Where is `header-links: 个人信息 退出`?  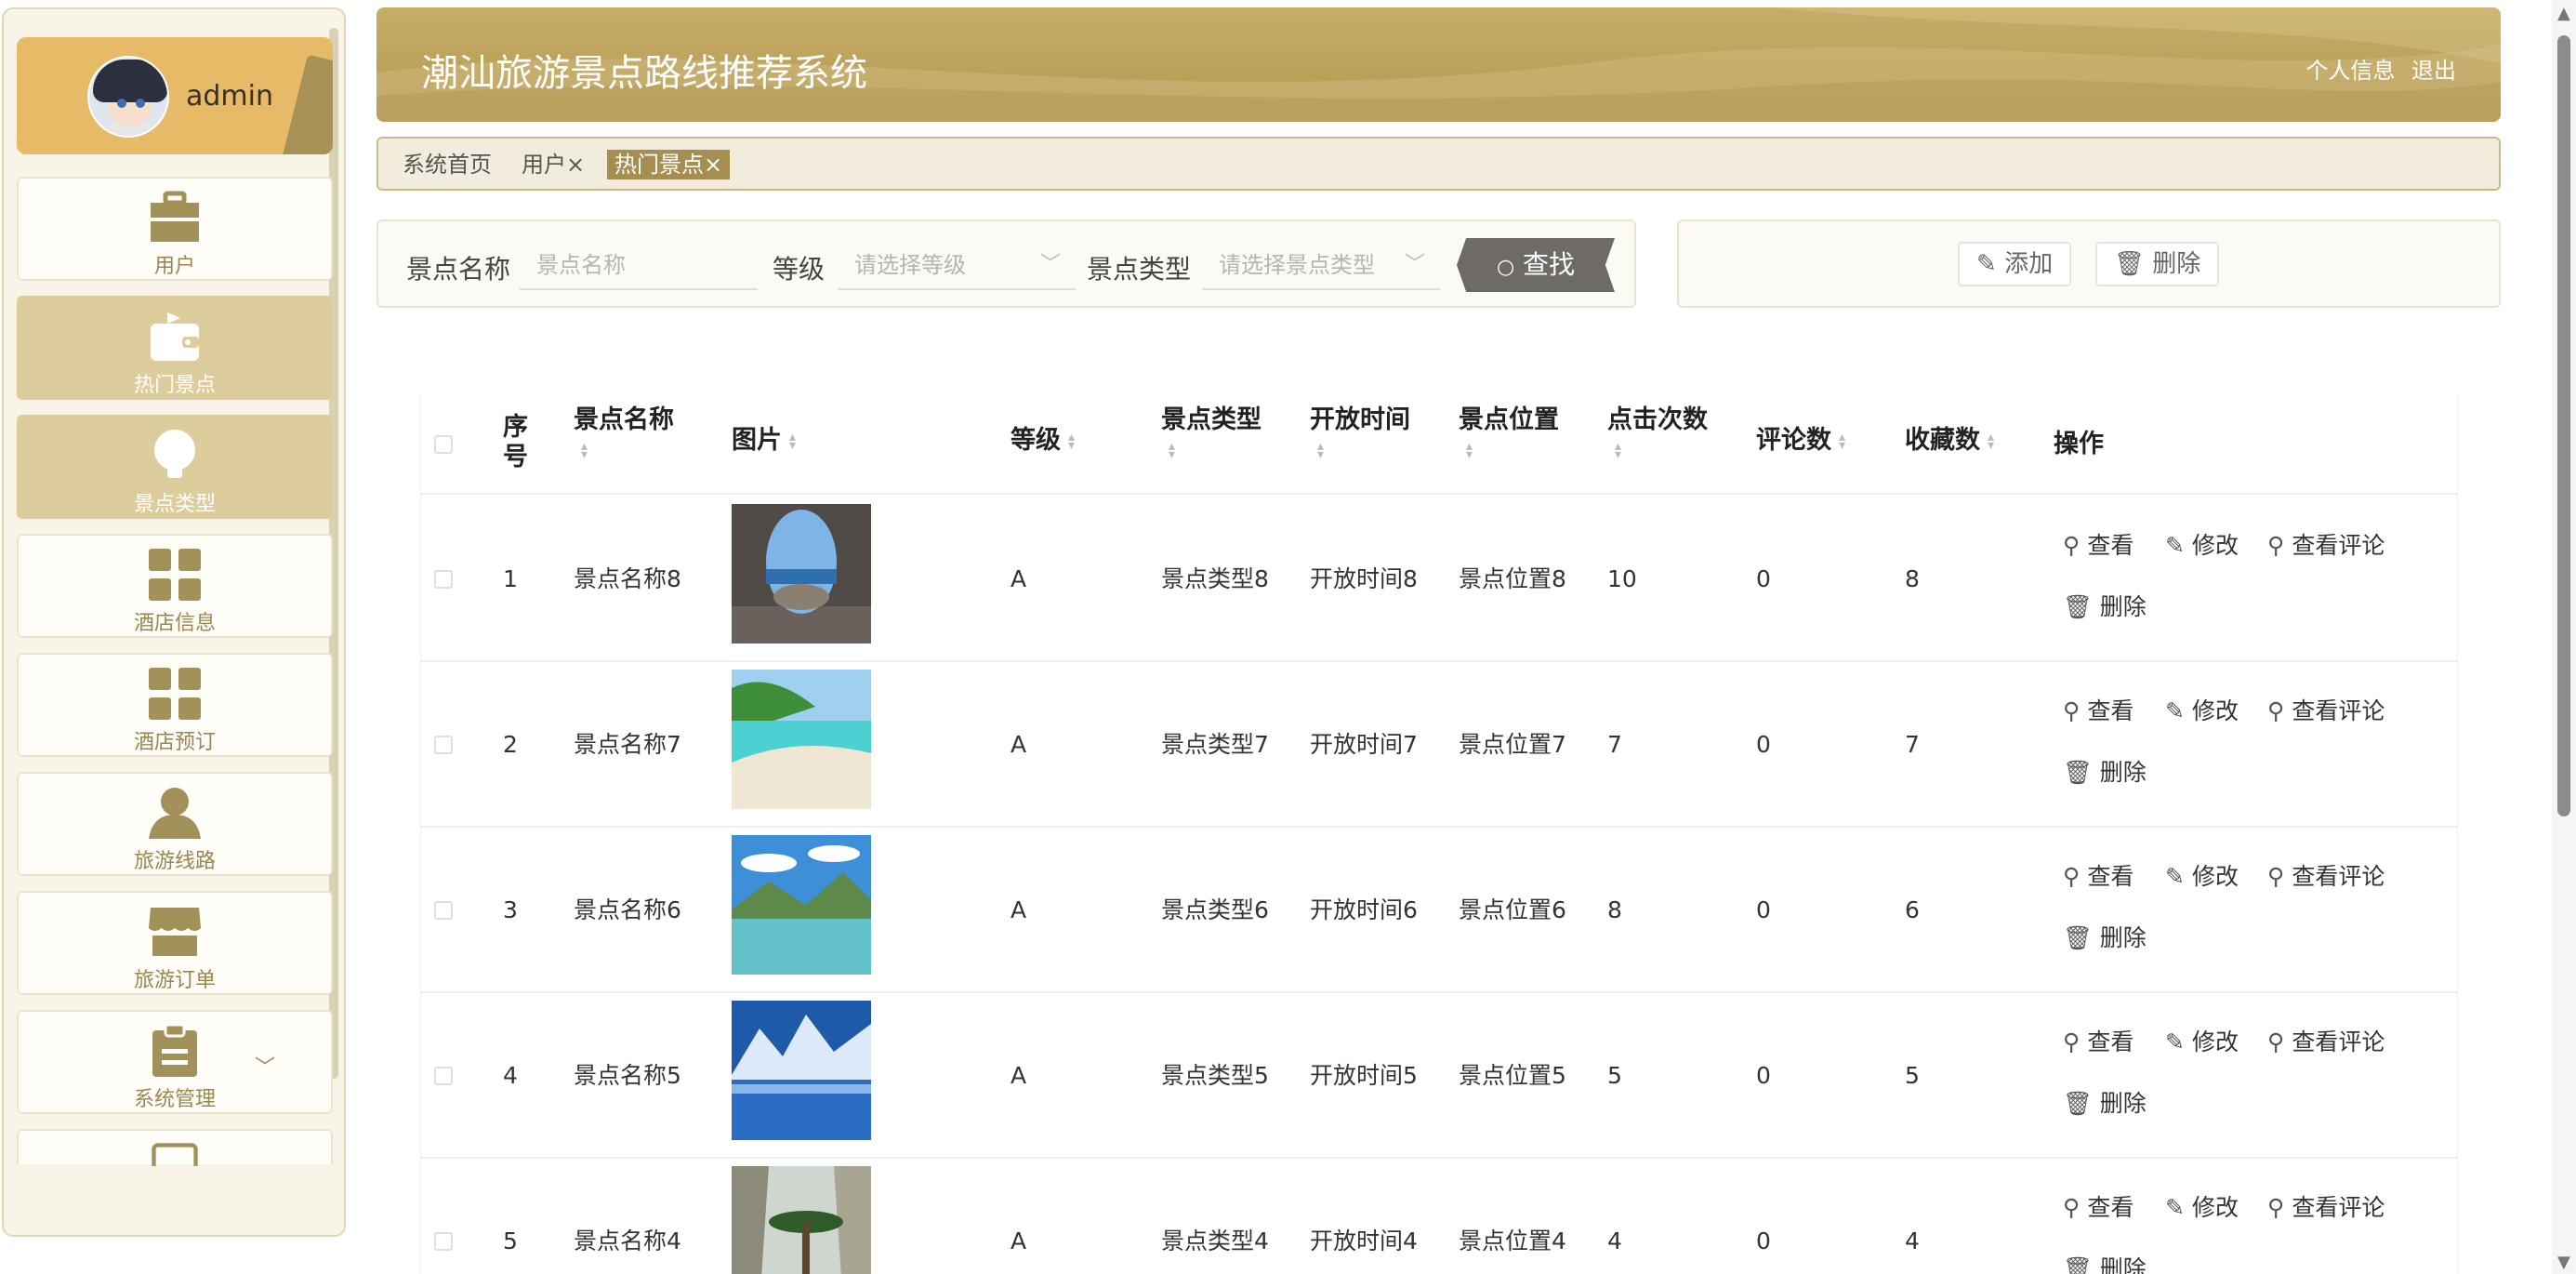
header-links: 个人信息 退出 is located at coordinates (2376, 68).